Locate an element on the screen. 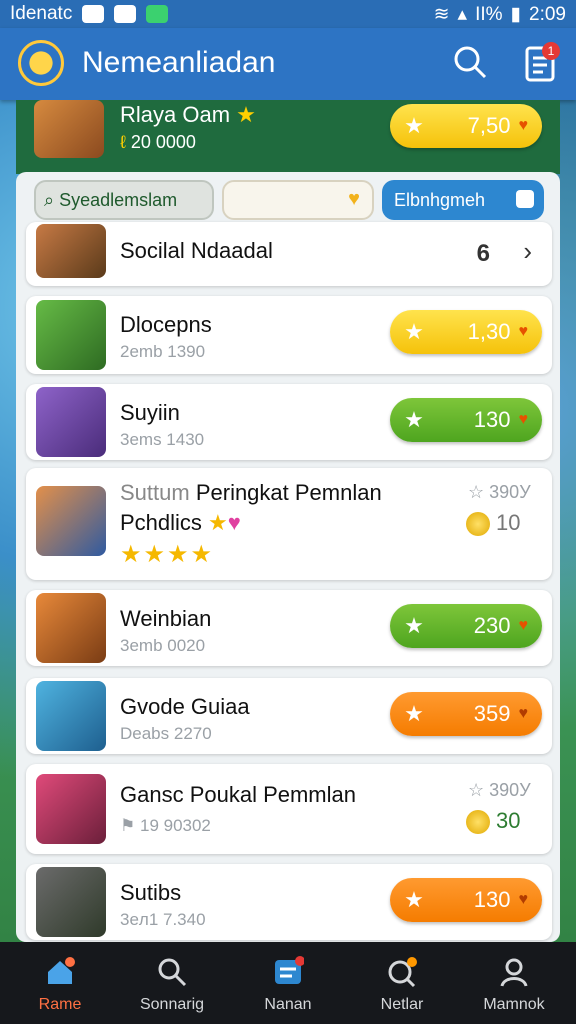  wifi-icon: ≋ is located at coordinates (441, 14).